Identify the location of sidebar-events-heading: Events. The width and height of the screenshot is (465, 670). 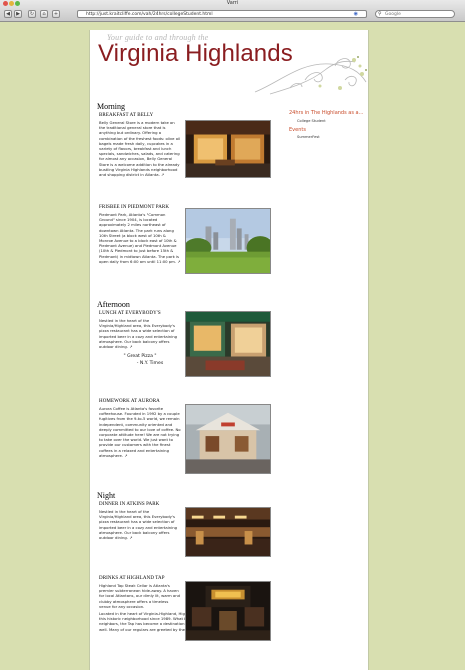
(328, 130).